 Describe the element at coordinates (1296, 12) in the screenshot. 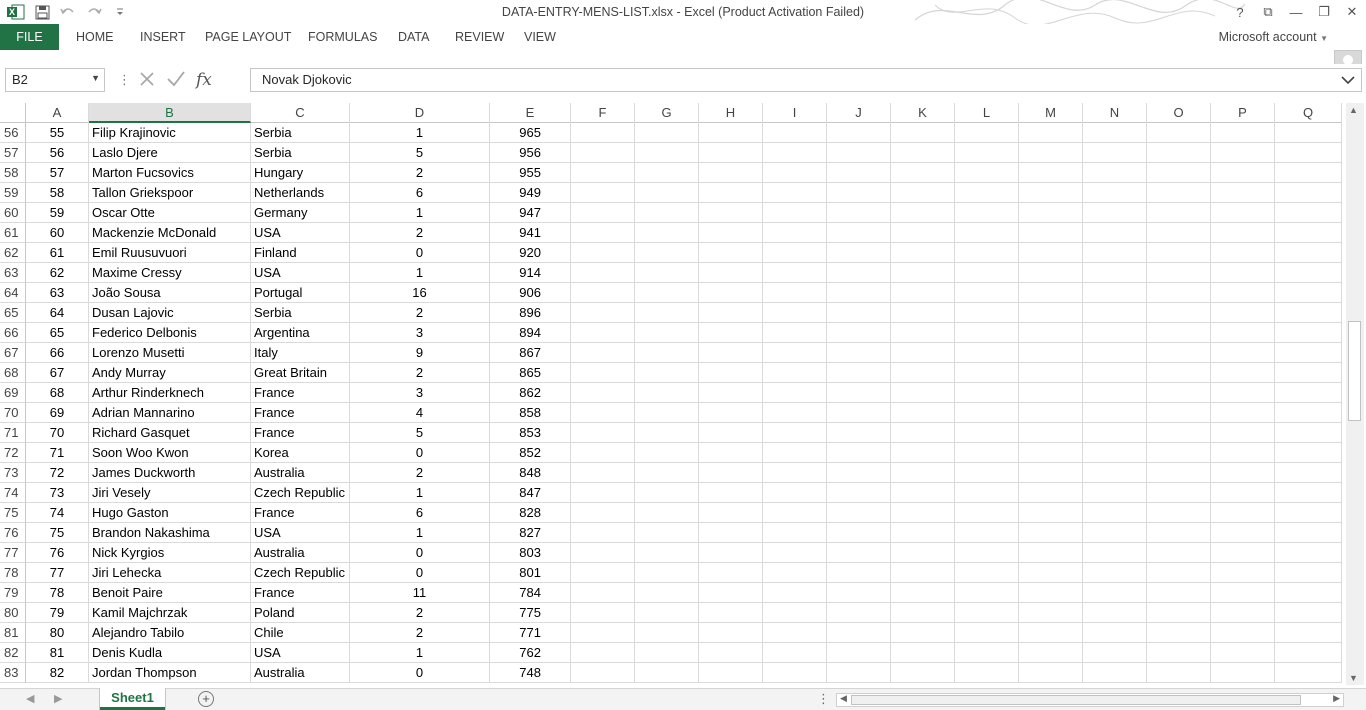

I see `minimize-button: —` at that location.